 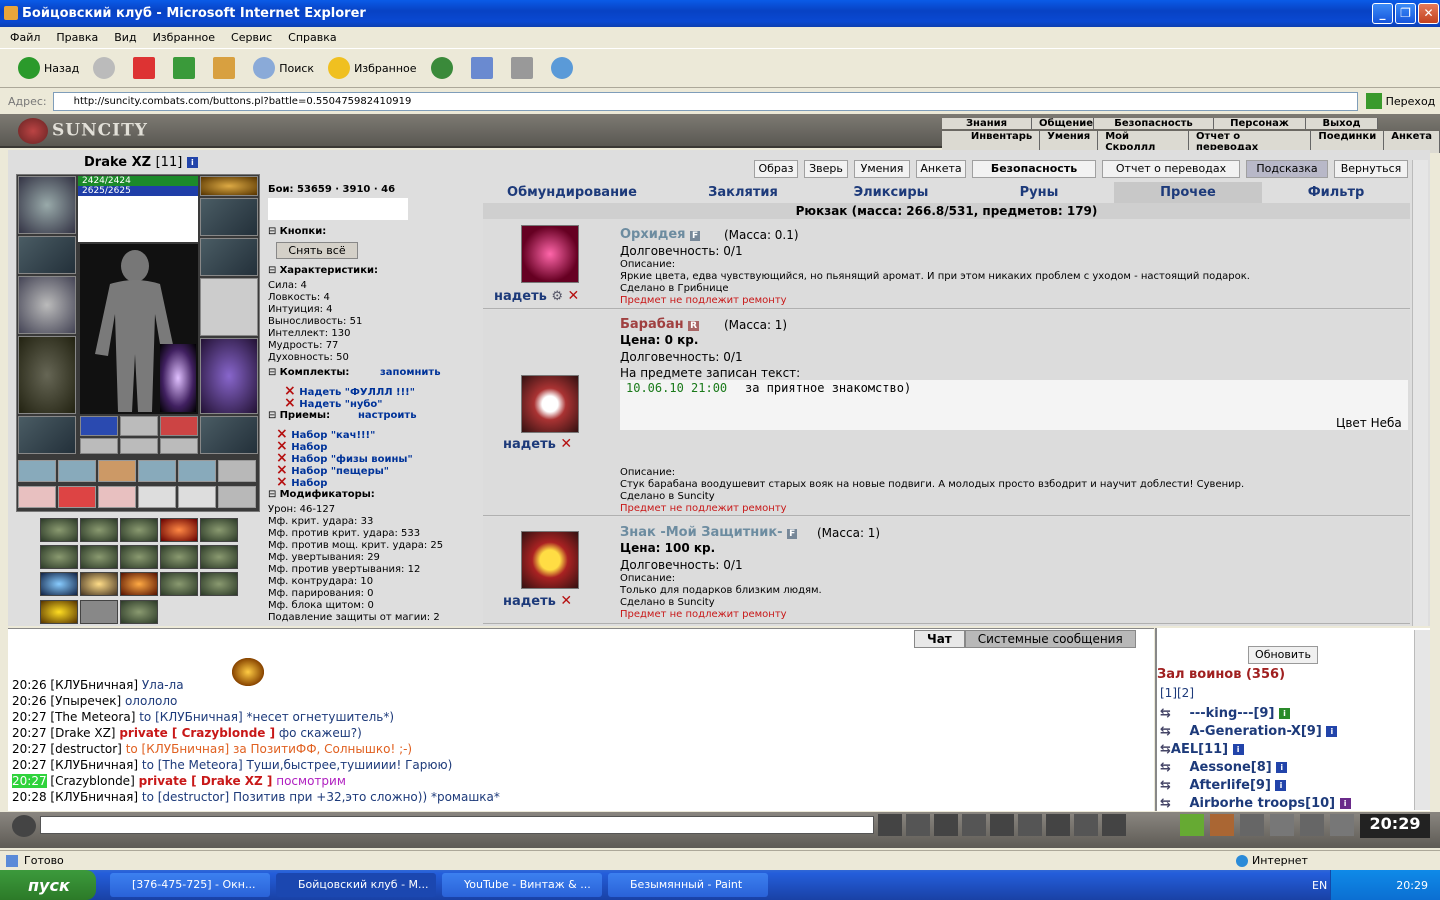 I want to click on tab-spells: Заклятия, so click(x=743, y=192).